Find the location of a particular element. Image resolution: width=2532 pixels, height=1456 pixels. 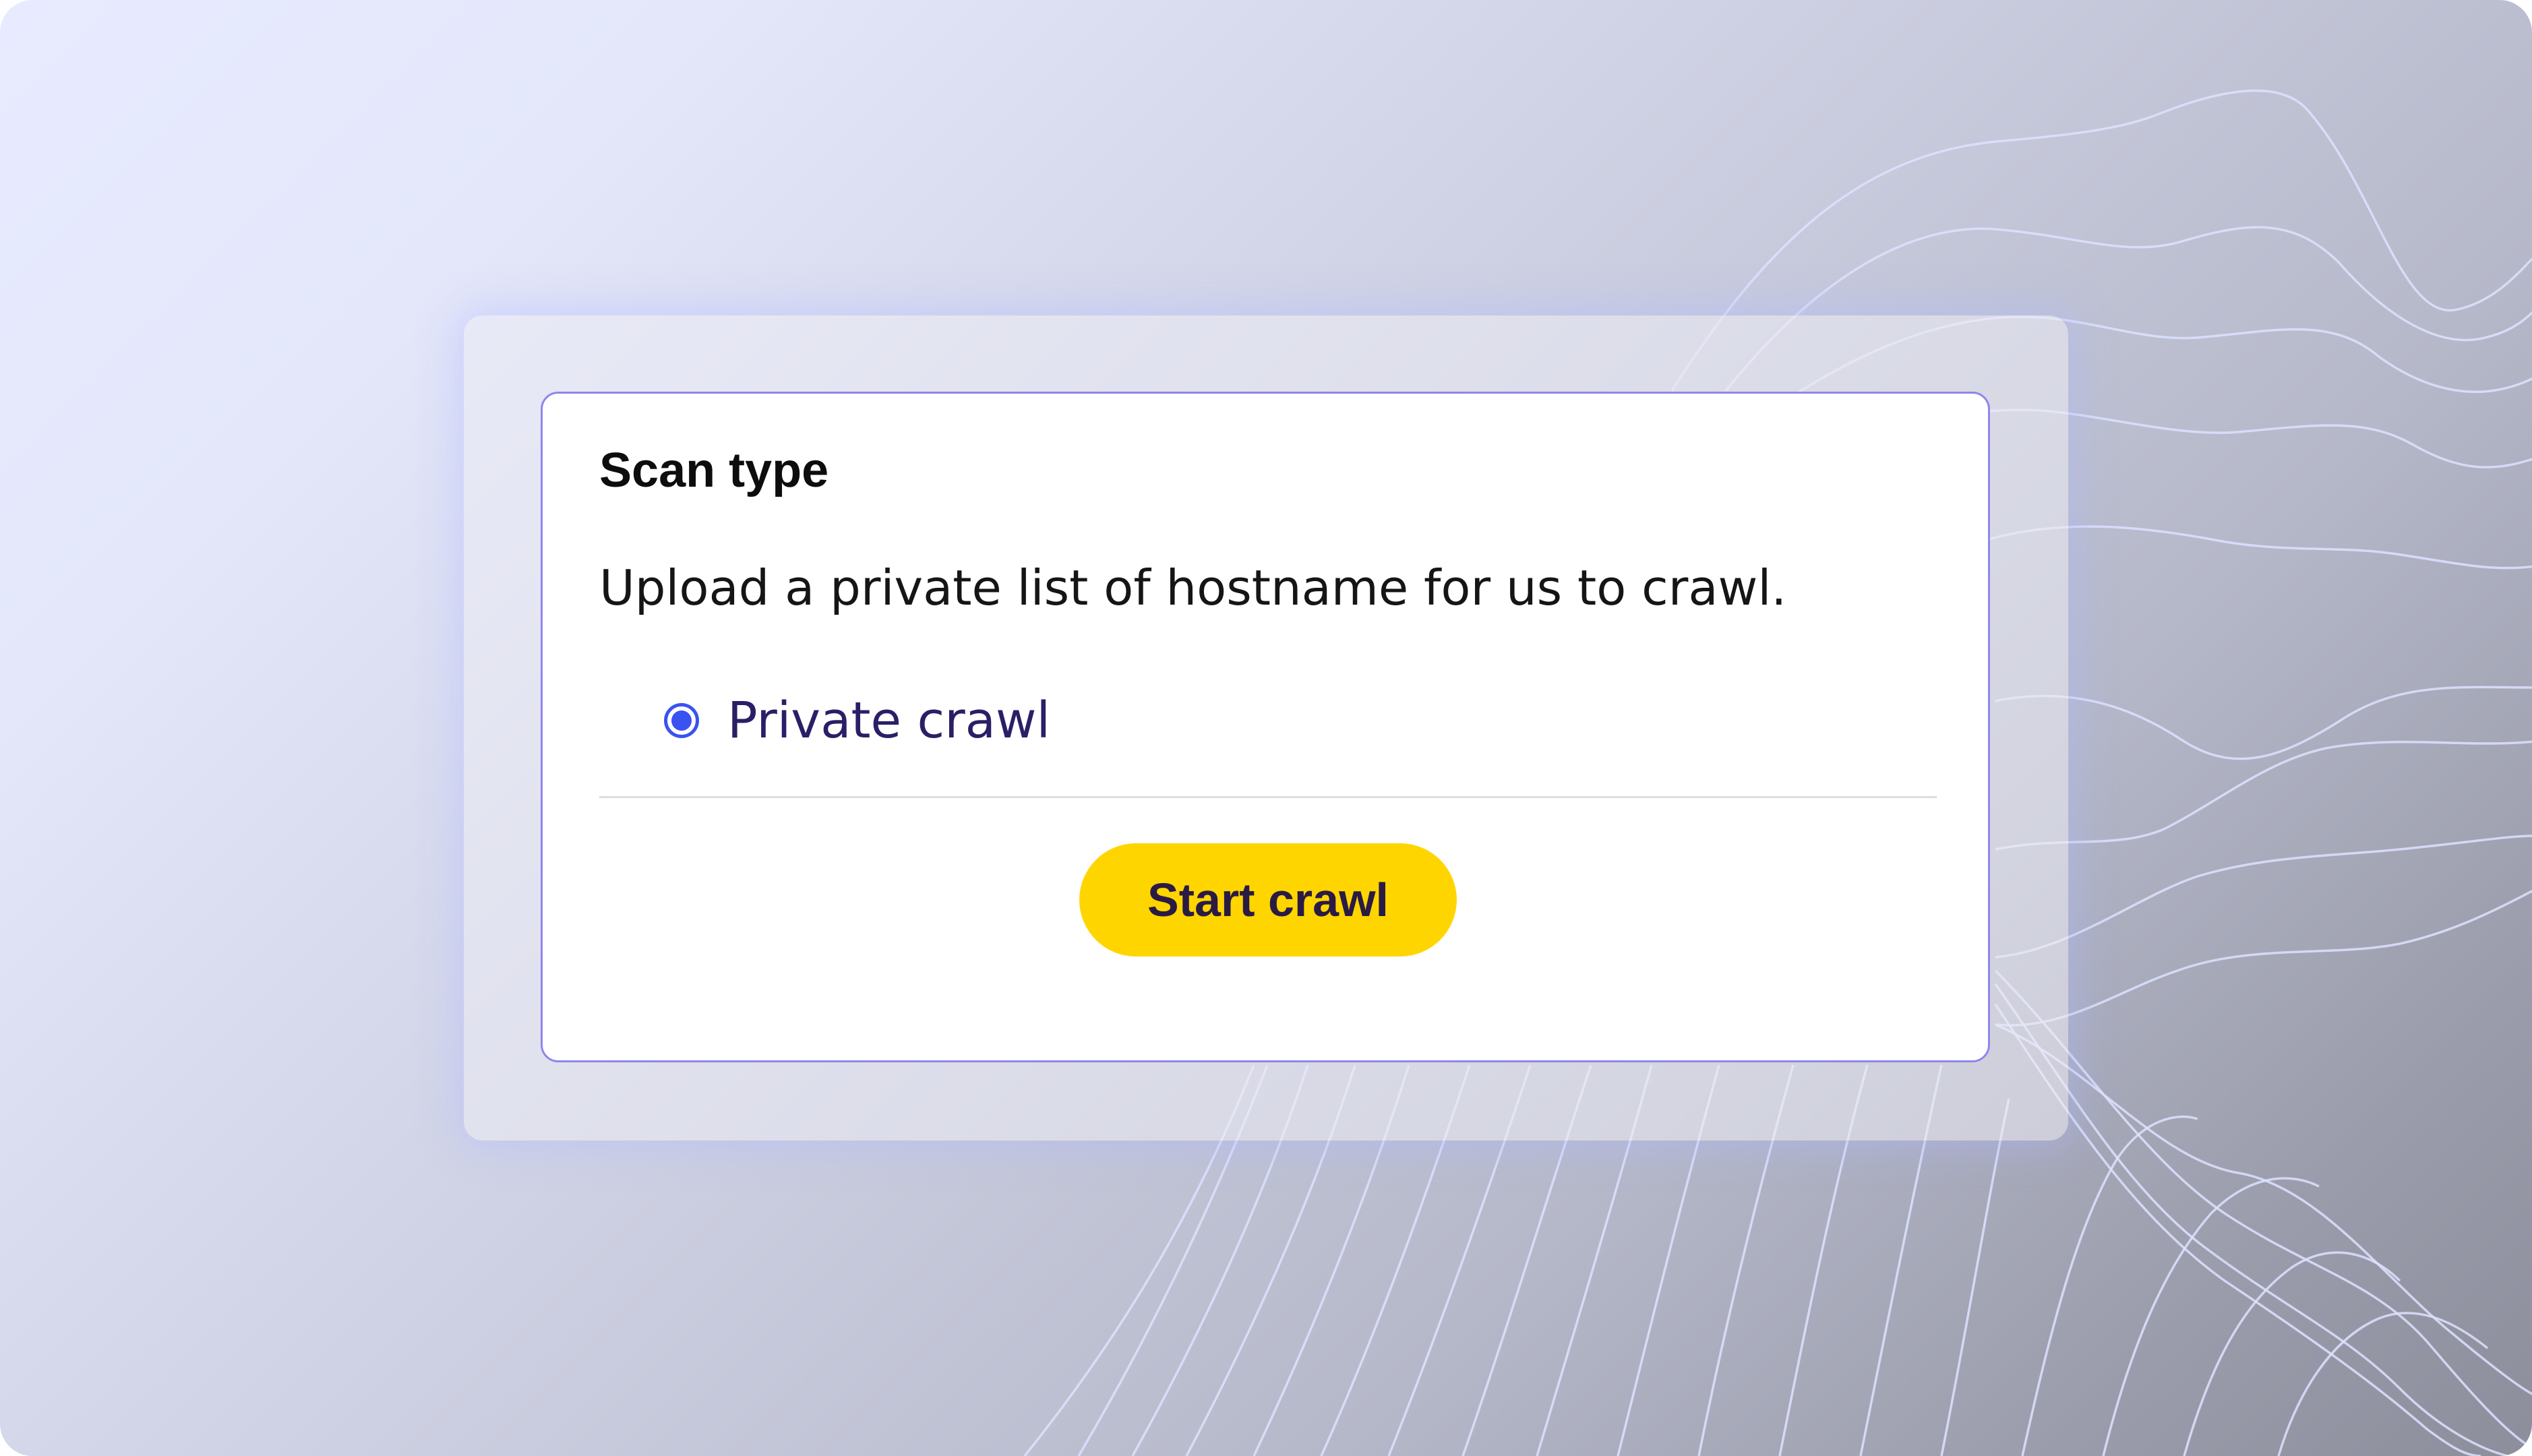

private-crawl-option: Private crawl is located at coordinates (857, 720).